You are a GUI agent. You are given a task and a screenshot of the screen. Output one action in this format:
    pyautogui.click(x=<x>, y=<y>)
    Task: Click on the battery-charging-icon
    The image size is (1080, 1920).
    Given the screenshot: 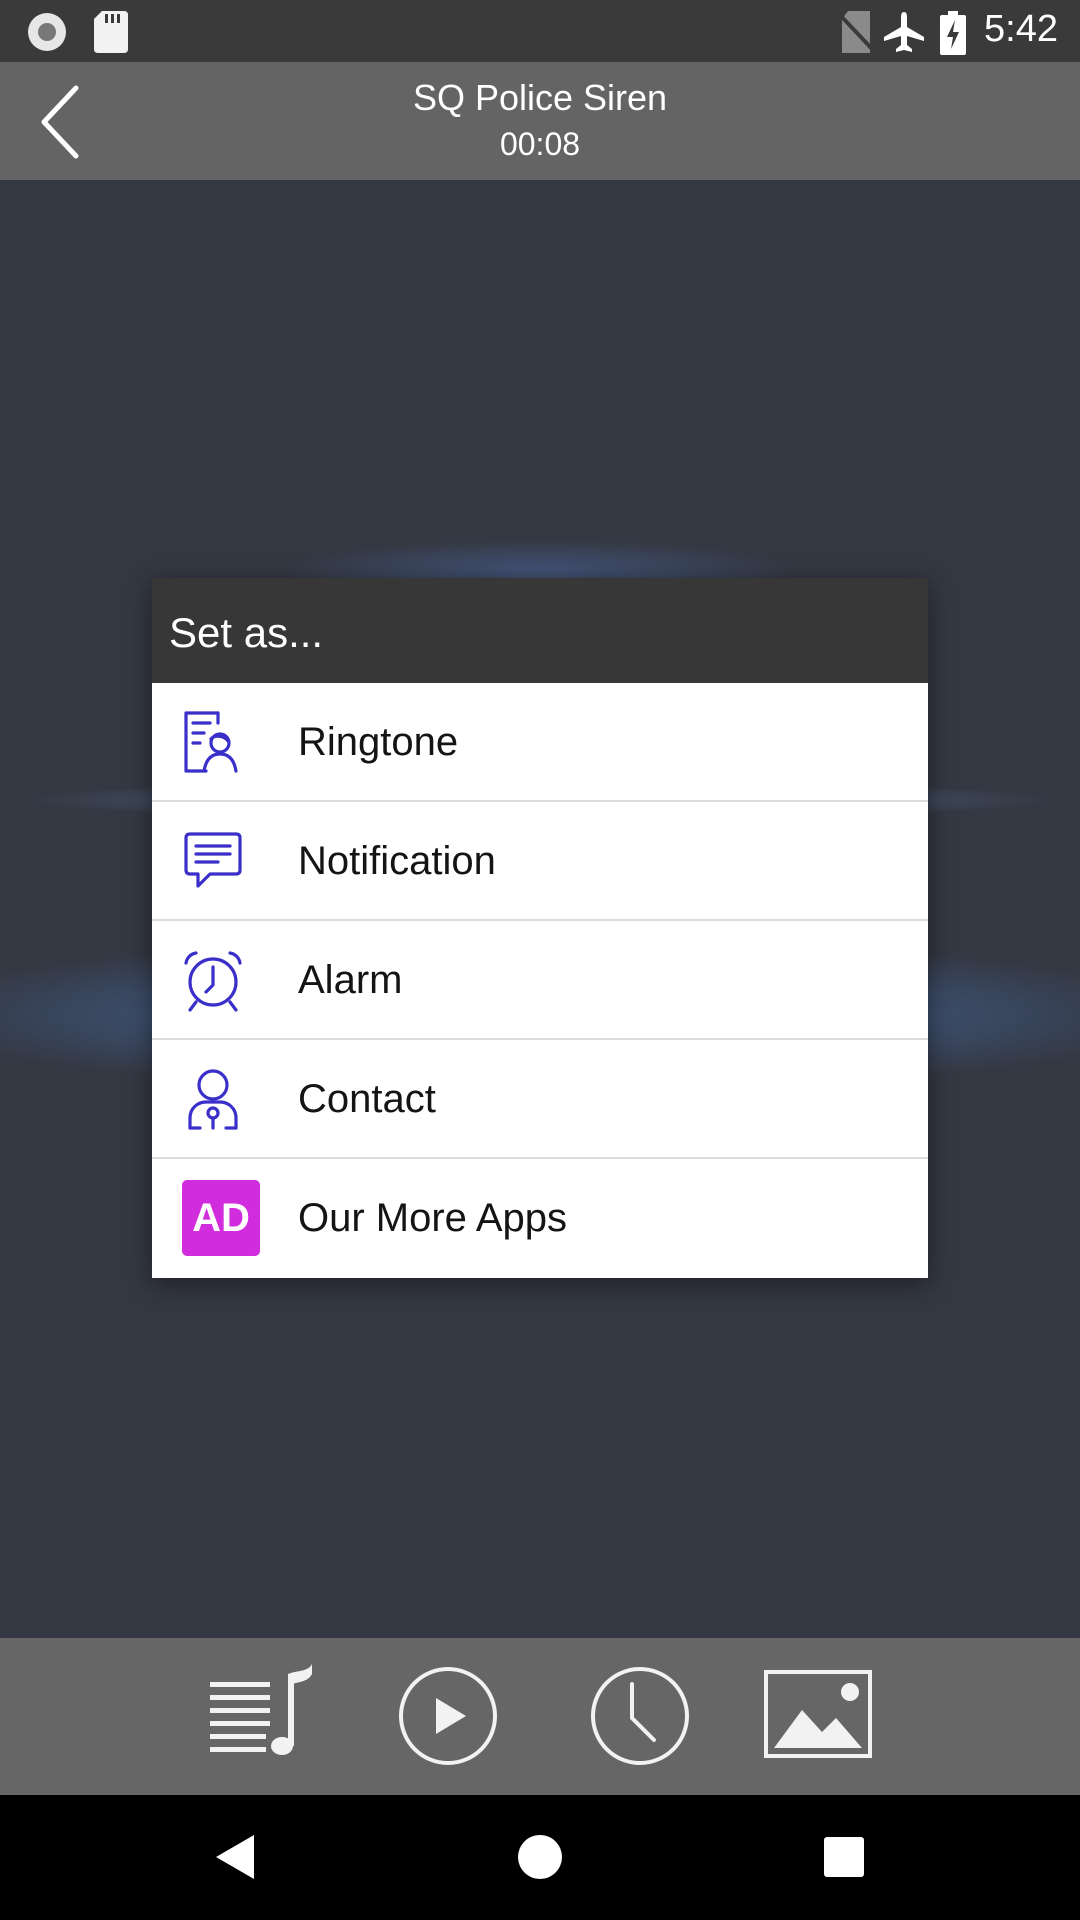 What is the action you would take?
    pyautogui.click(x=953, y=33)
    